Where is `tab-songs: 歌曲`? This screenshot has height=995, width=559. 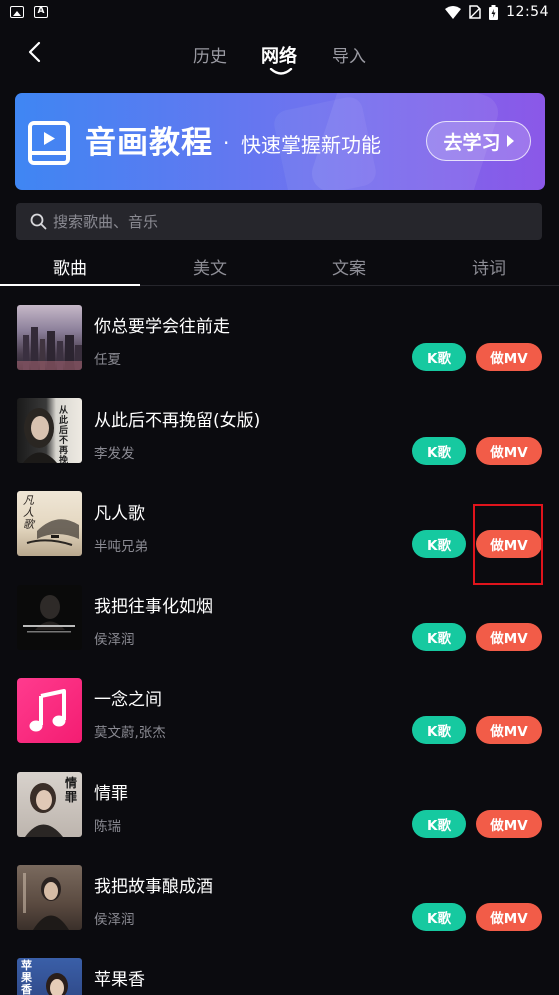
tab-songs: 歌曲 is located at coordinates (70, 266).